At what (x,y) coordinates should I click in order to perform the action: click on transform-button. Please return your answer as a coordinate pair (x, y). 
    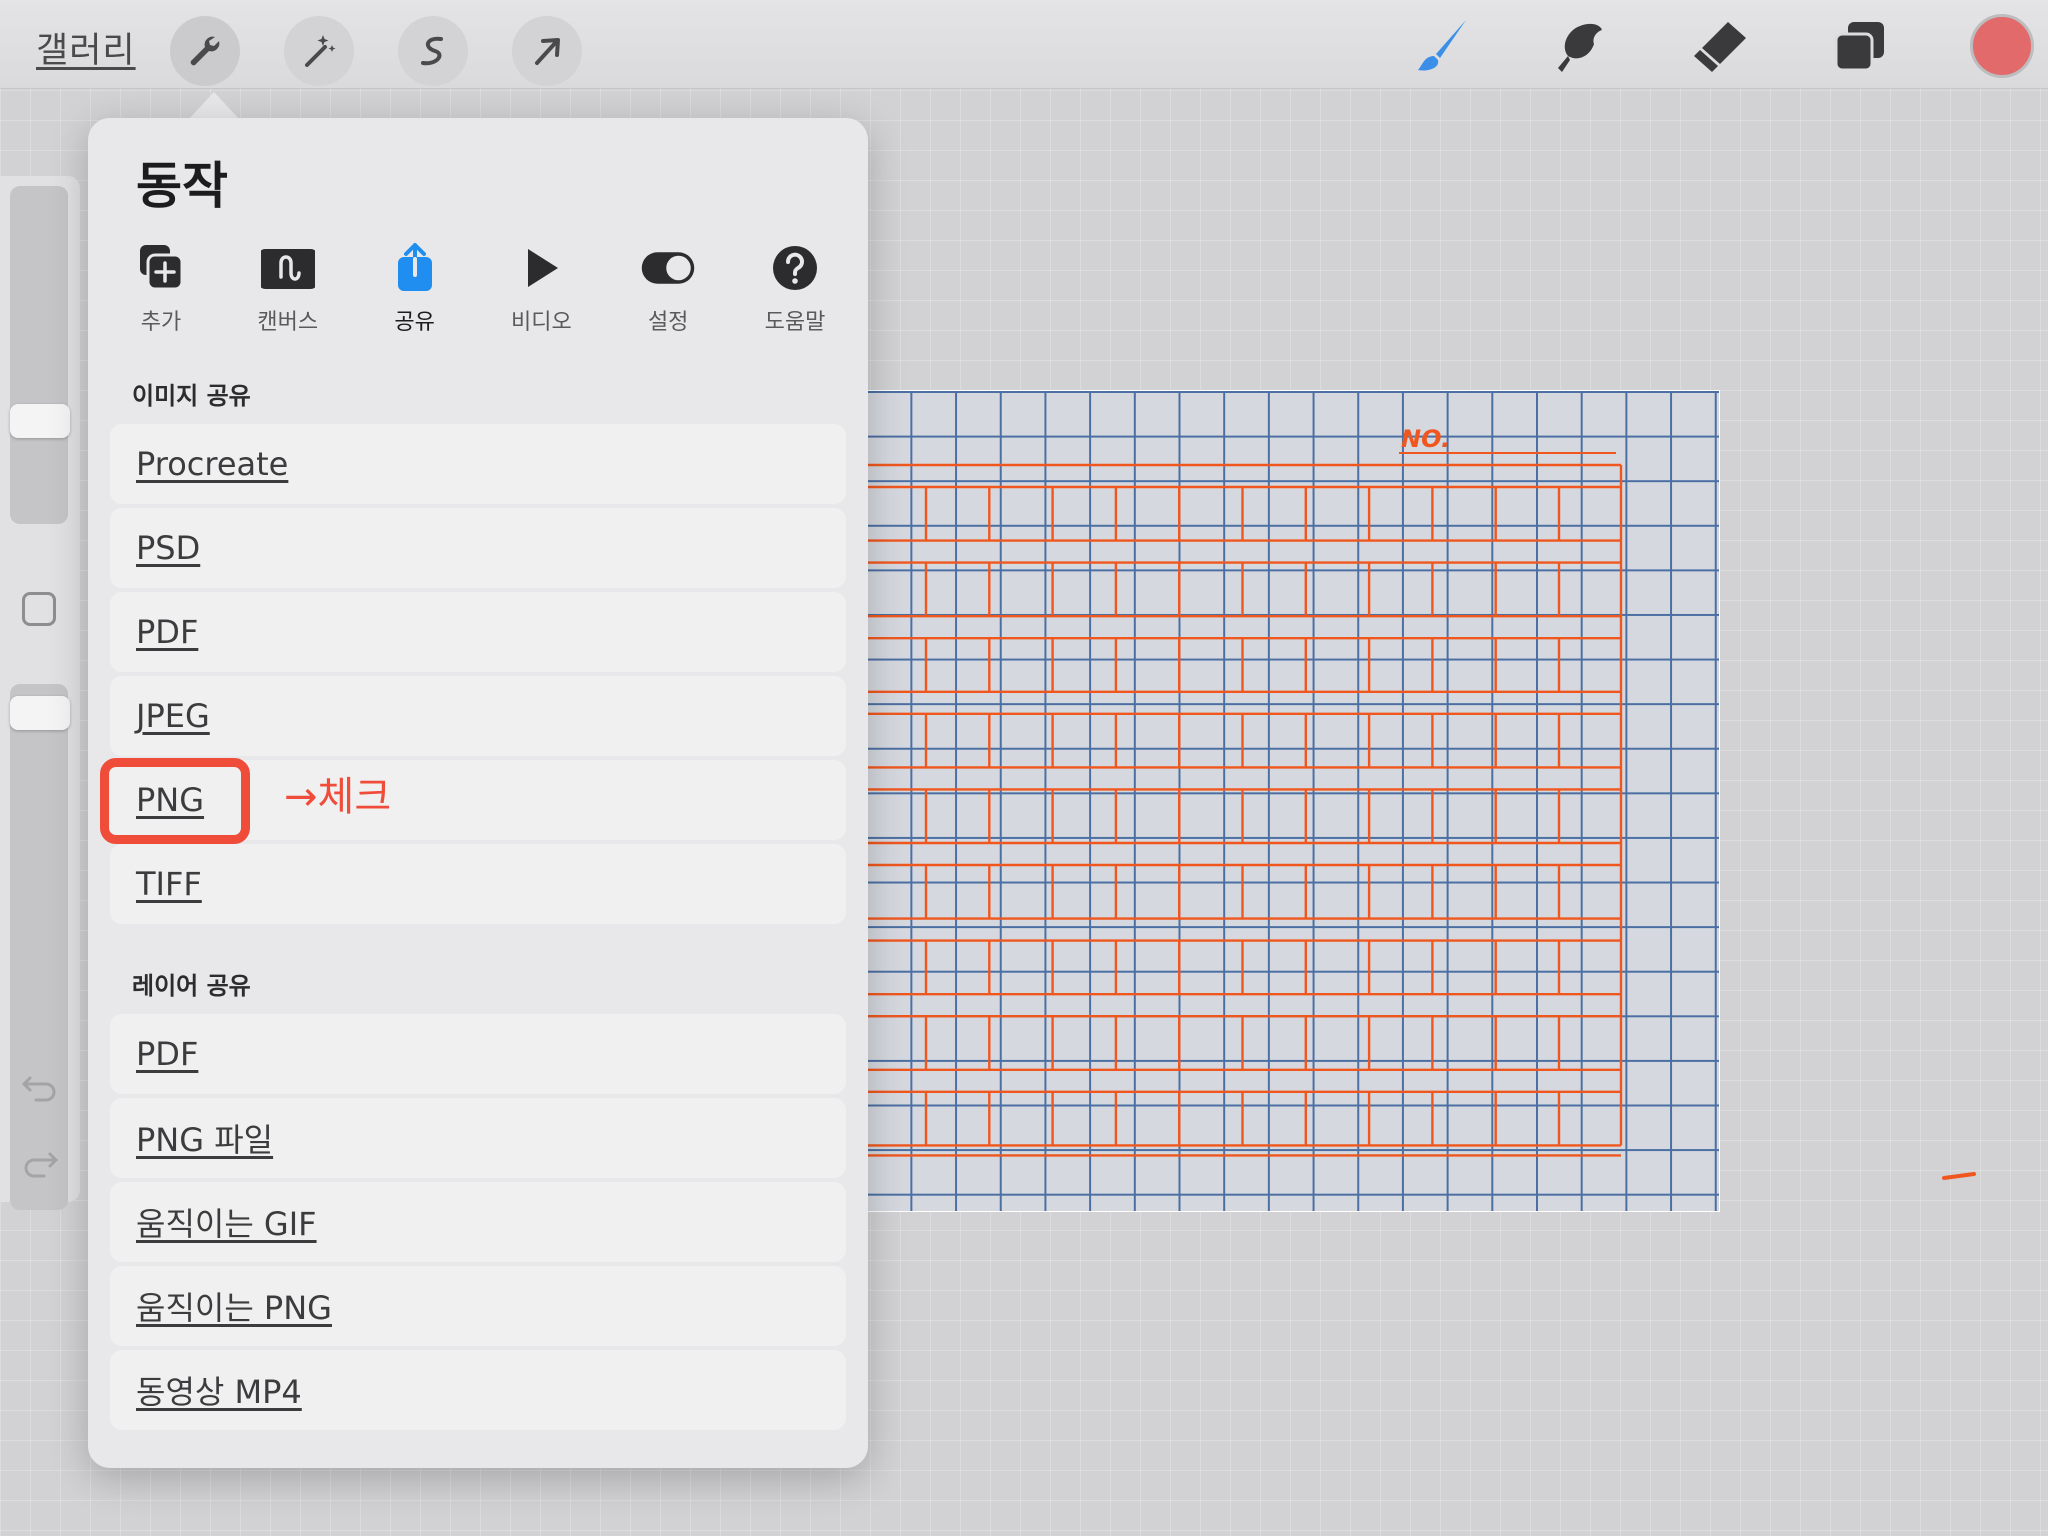
    Looking at the image, I should click on (547, 51).